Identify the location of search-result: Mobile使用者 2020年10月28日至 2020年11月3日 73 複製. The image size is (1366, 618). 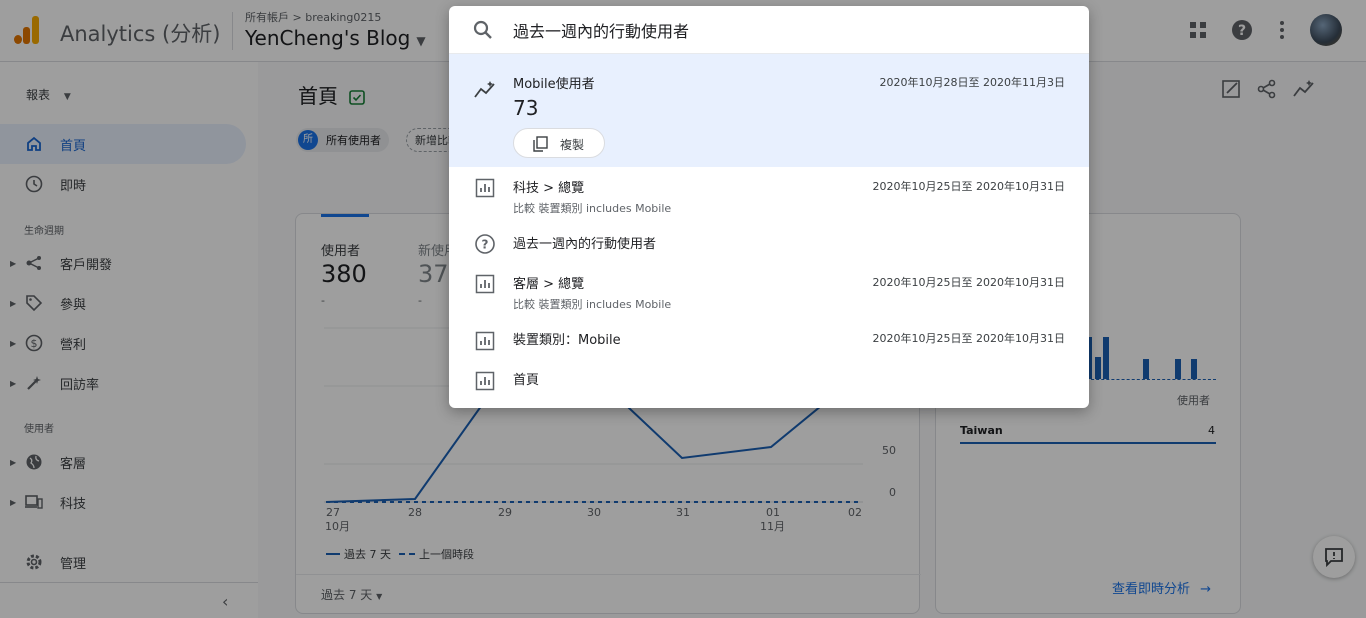
(769, 110).